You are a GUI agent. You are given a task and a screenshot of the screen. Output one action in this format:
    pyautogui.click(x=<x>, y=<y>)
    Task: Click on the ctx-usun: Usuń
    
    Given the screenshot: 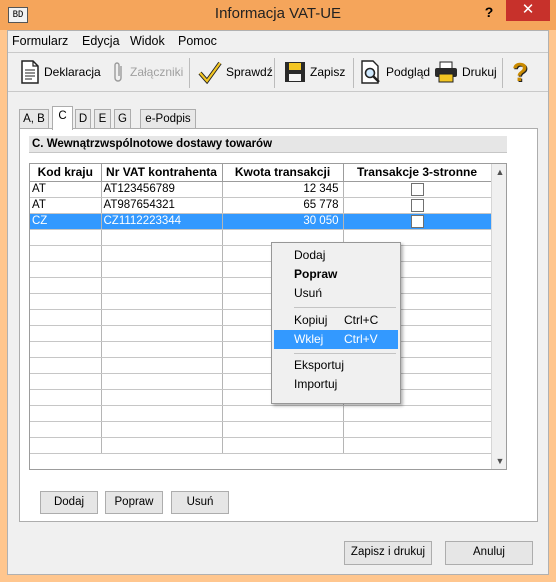 What is the action you would take?
    pyautogui.click(x=336, y=293)
    